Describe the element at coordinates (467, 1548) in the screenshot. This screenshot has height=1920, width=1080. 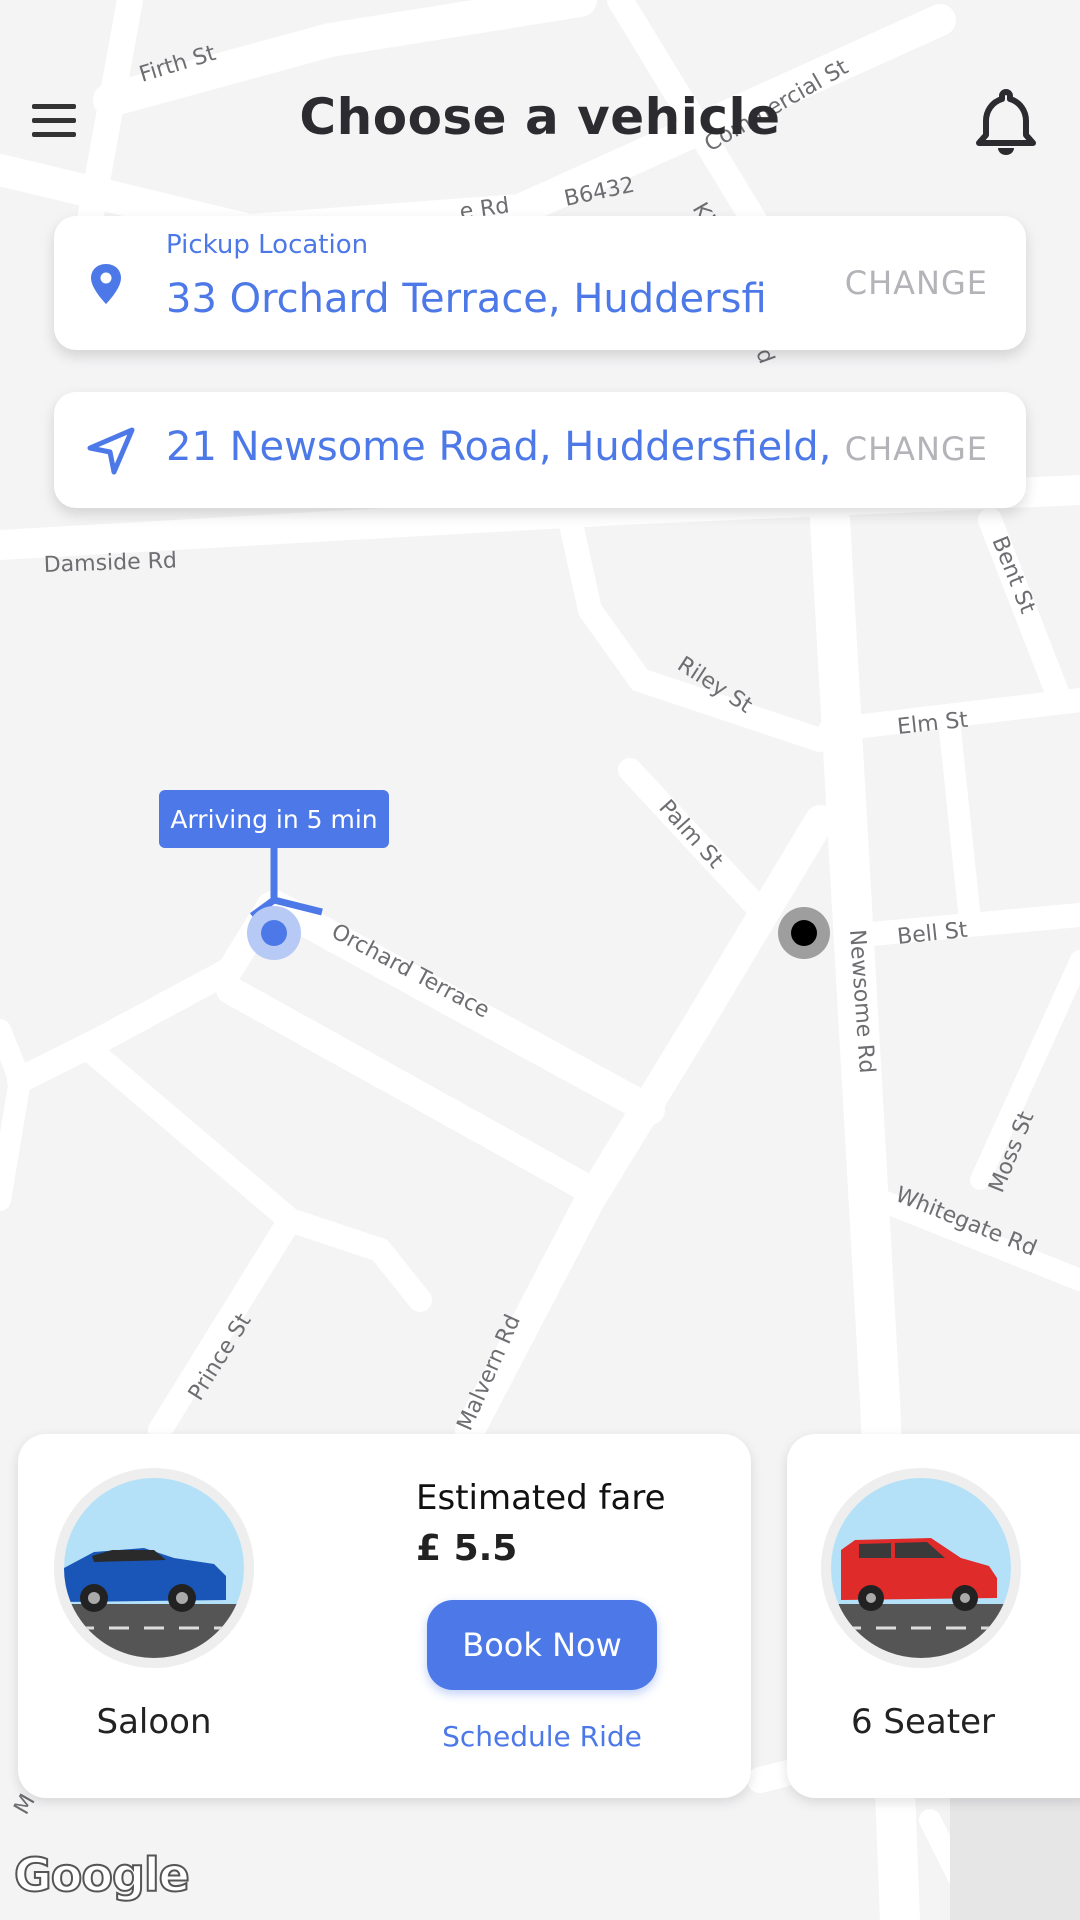
I see `fare-value: £ 5.5` at that location.